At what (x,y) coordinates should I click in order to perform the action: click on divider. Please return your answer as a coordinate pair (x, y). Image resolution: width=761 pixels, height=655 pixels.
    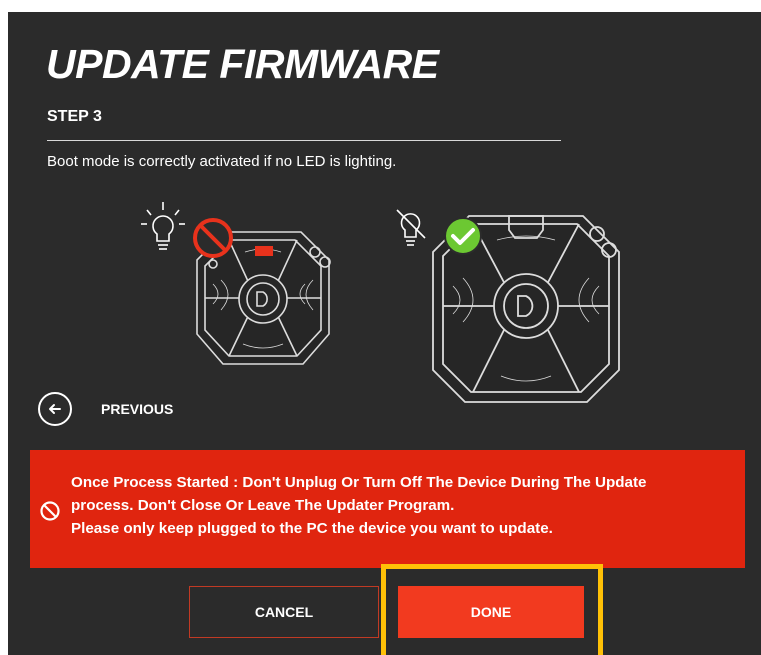
    Looking at the image, I should click on (304, 140).